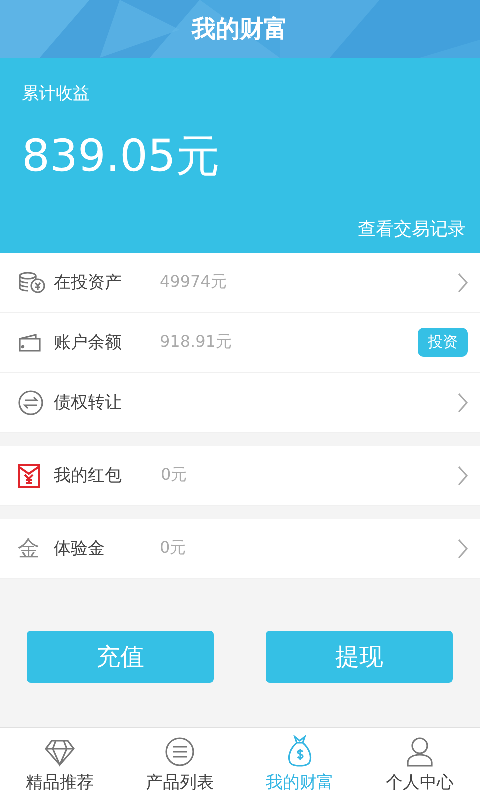  I want to click on row-label: 在投资产, so click(88, 283).